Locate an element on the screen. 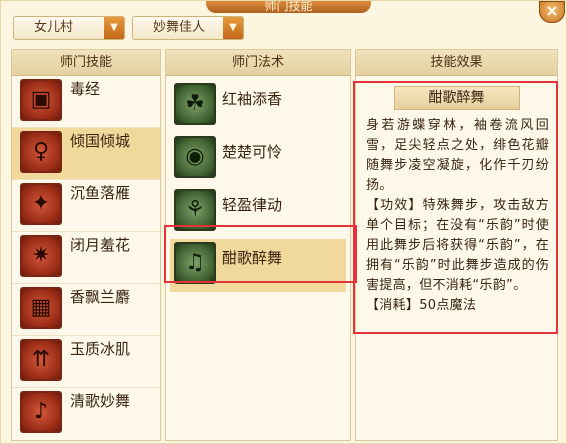  close-icon: × is located at coordinates (552, 10).